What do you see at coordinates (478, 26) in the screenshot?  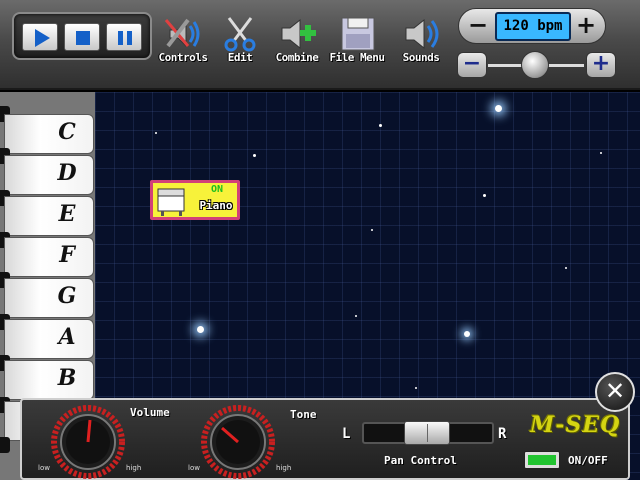 I see `tempo-decrease-button: −` at bounding box center [478, 26].